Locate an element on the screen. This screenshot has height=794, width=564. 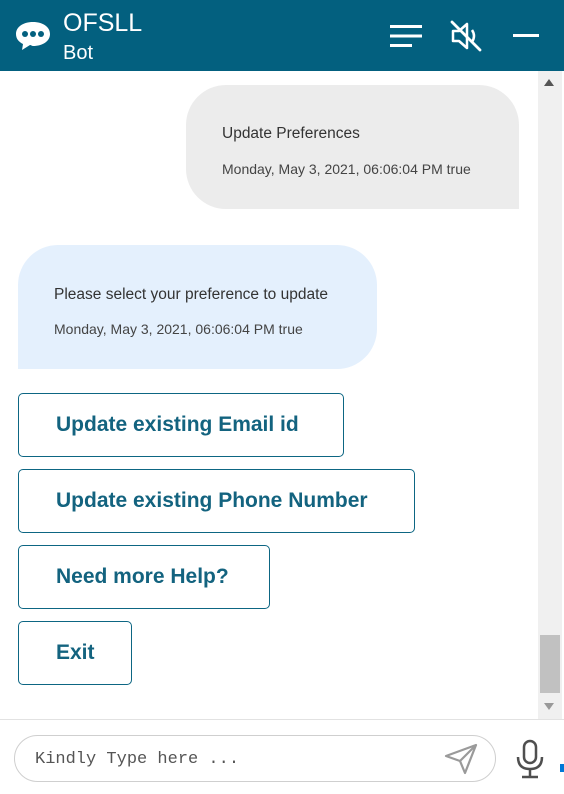
chat-header: OFSLL Bot is located at coordinates (282, 35).